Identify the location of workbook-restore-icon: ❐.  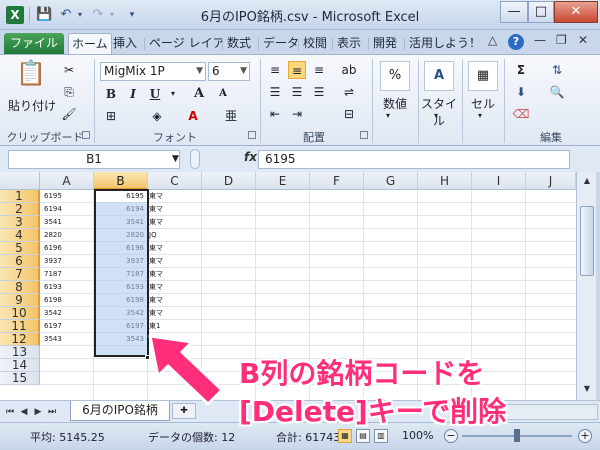
(561, 40).